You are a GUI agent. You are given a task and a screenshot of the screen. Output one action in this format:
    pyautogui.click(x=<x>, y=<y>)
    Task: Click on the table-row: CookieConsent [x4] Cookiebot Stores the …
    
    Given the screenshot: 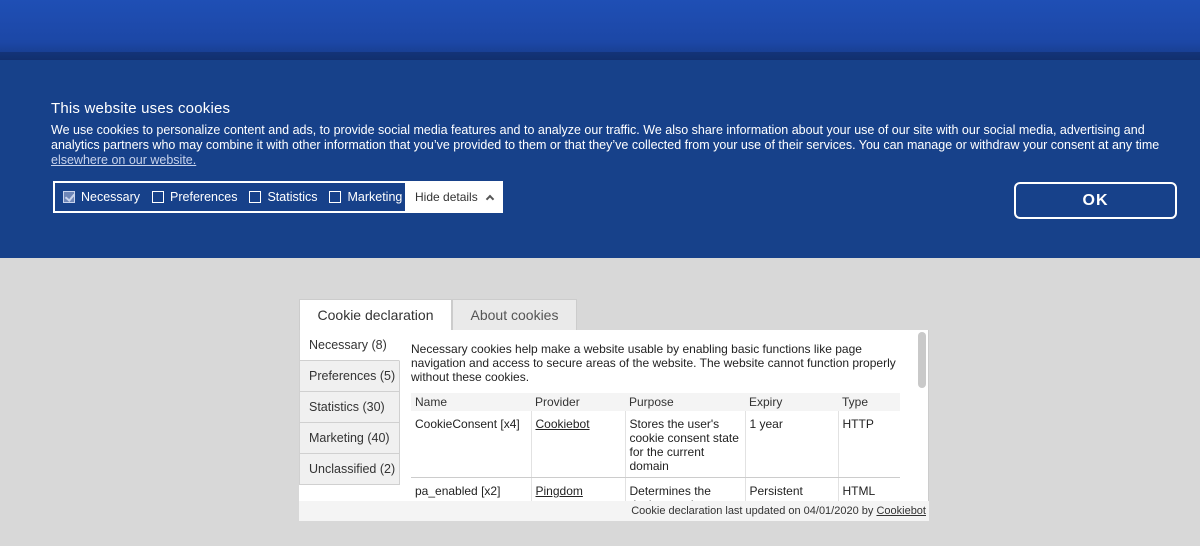 What is the action you would take?
    pyautogui.click(x=655, y=444)
    